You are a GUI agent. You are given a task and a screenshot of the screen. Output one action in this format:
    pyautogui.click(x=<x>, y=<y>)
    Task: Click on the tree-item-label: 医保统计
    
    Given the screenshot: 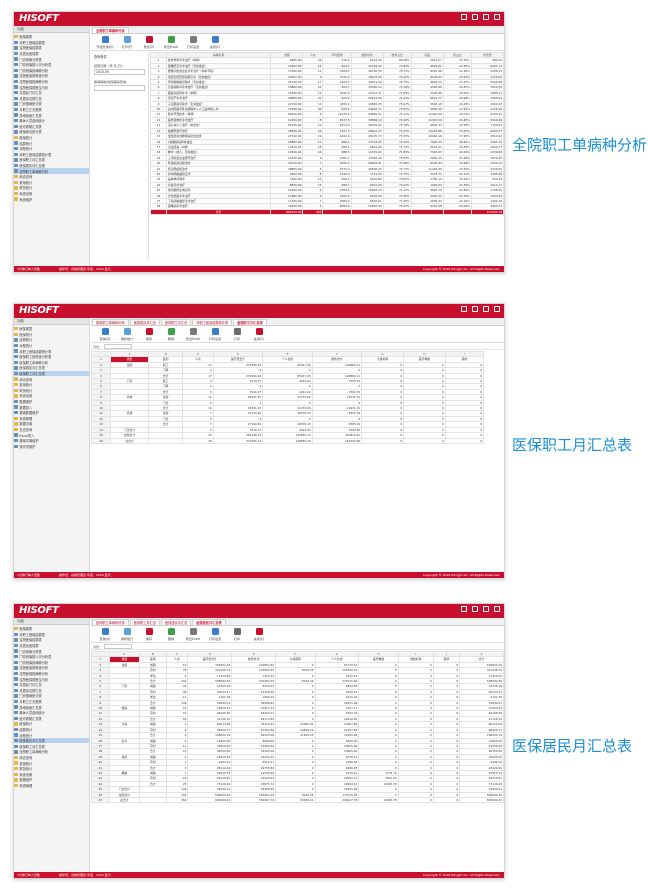 What is the action you would take?
    pyautogui.click(x=26, y=137)
    